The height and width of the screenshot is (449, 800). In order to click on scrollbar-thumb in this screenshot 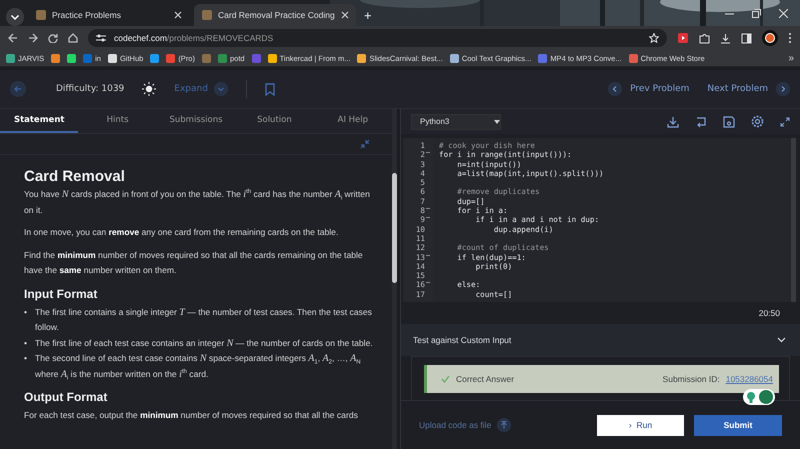, I will do `click(394, 228)`.